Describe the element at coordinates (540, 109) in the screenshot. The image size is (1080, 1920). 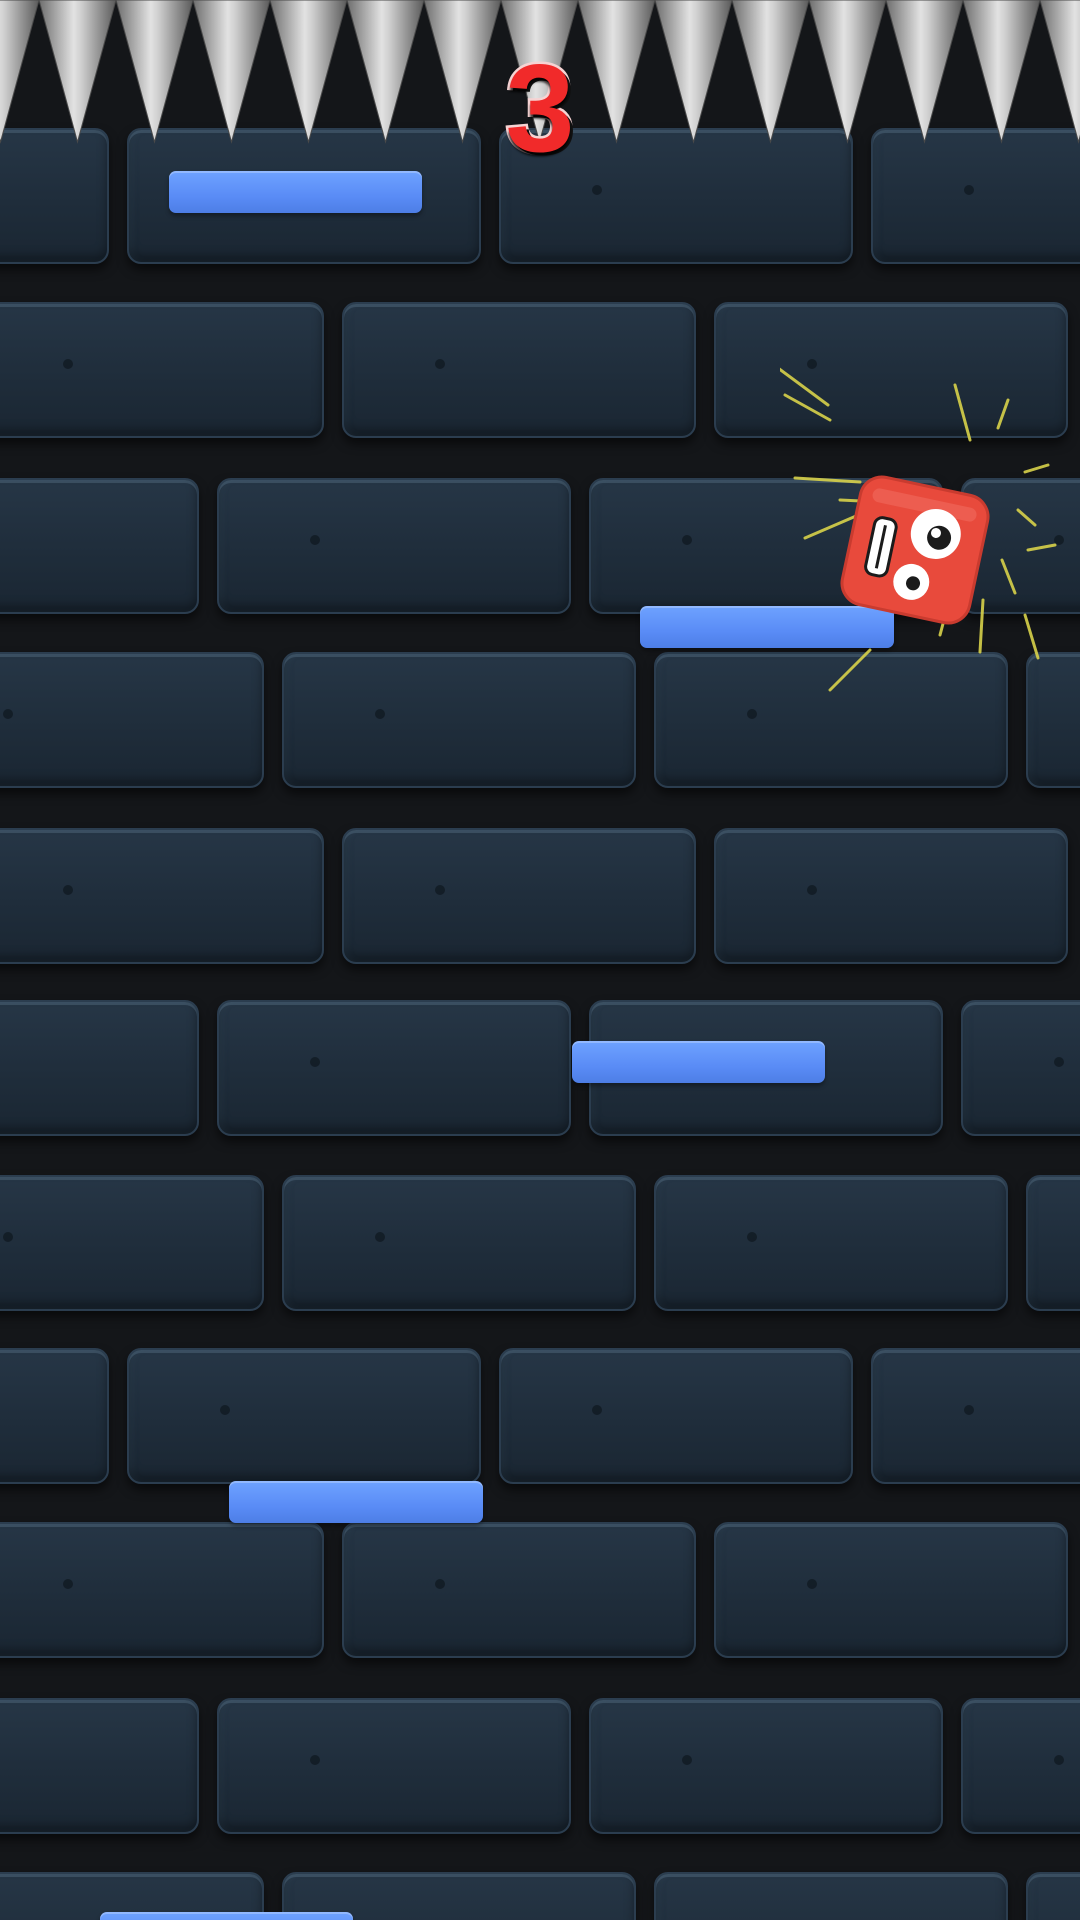
I see `score-counter: 3` at that location.